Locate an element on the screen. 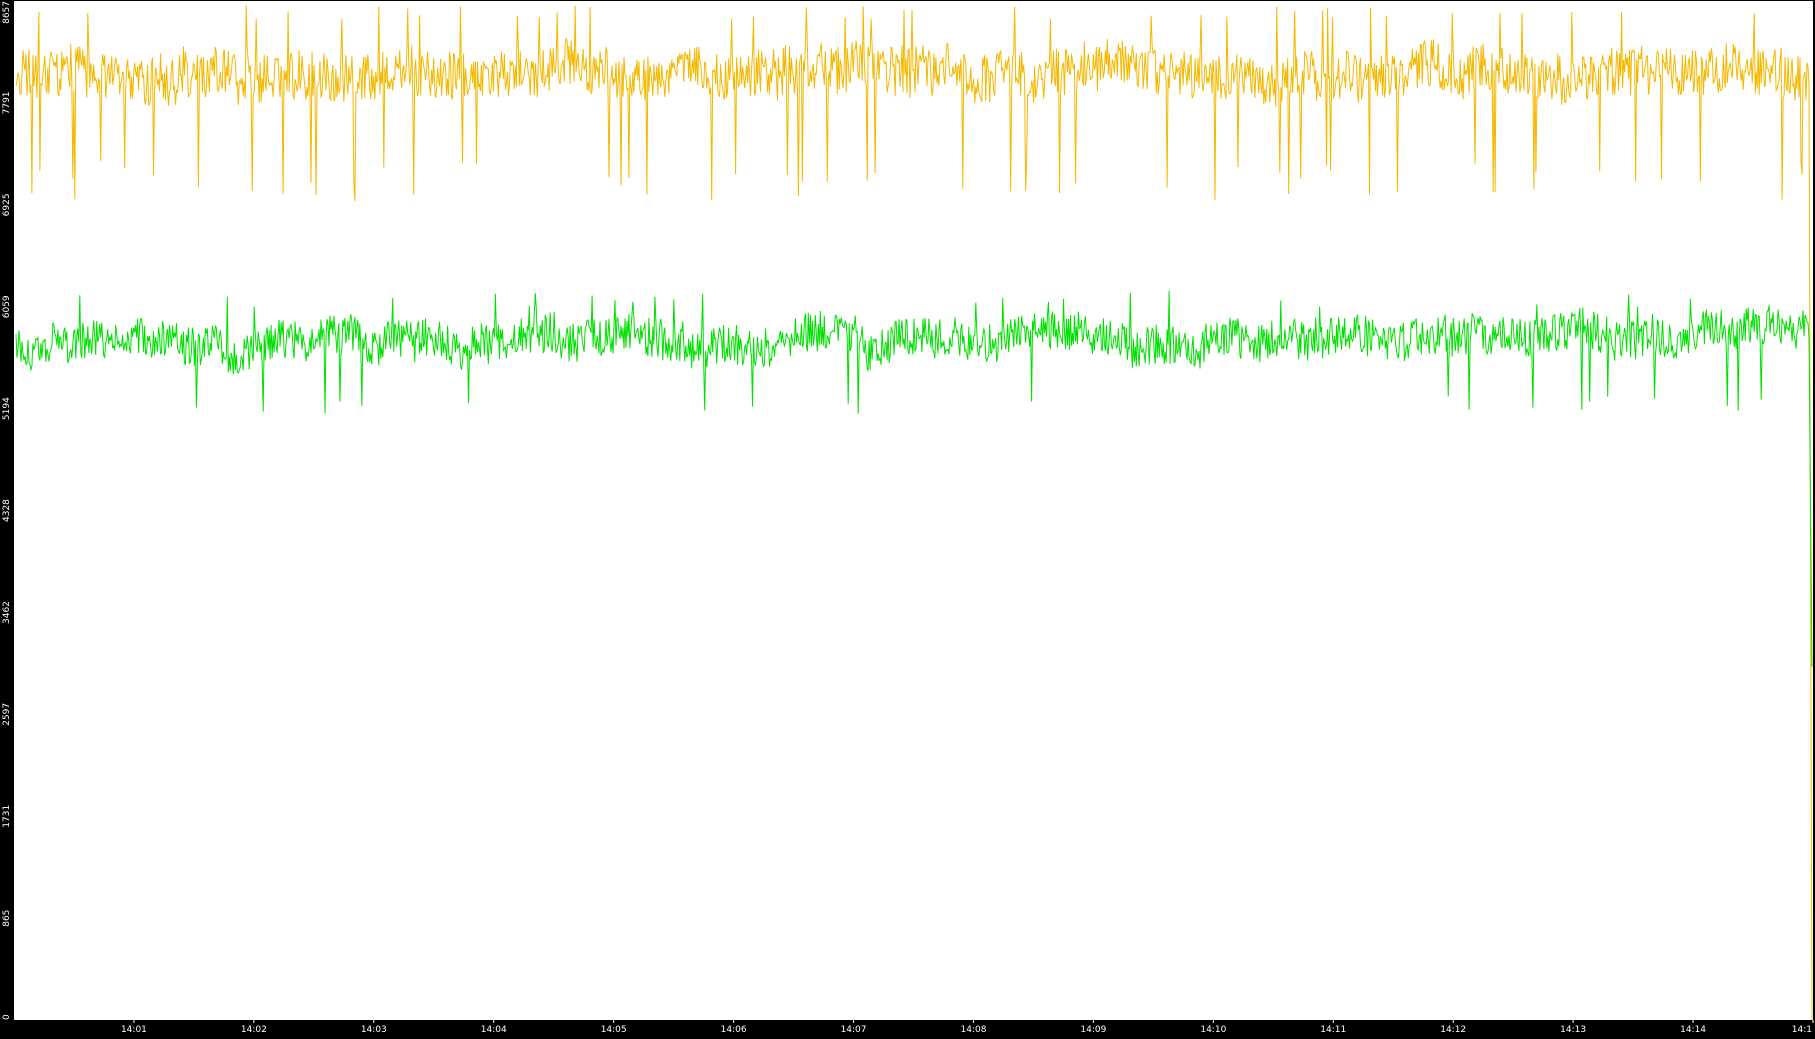 This screenshot has width=1815, height=1039. x-tick-label: 14:1 is located at coordinates (1802, 1030).